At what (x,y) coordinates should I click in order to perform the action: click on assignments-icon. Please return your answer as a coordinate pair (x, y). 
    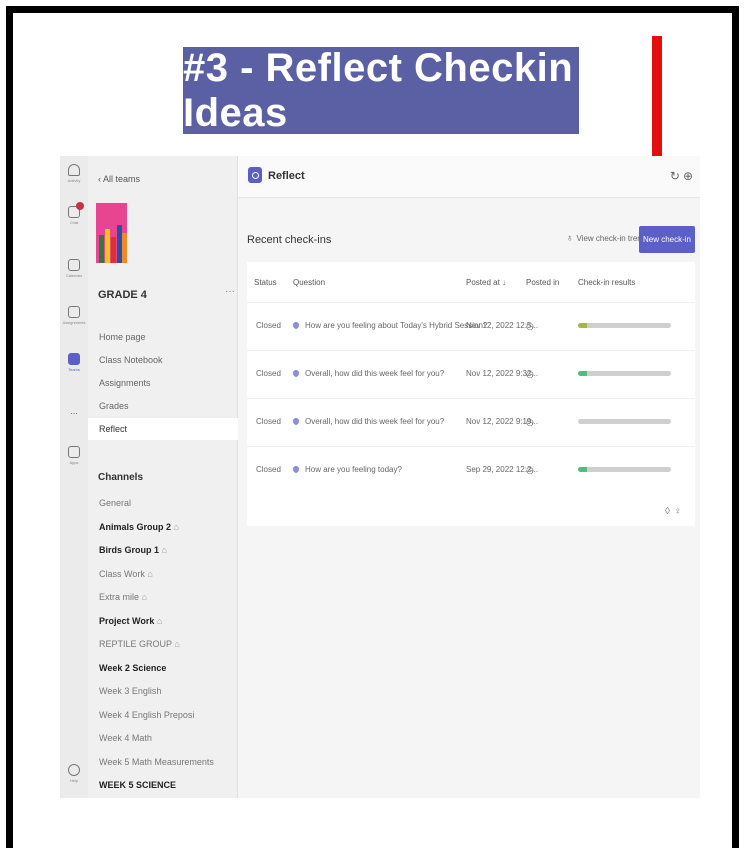
    Looking at the image, I should click on (74, 312).